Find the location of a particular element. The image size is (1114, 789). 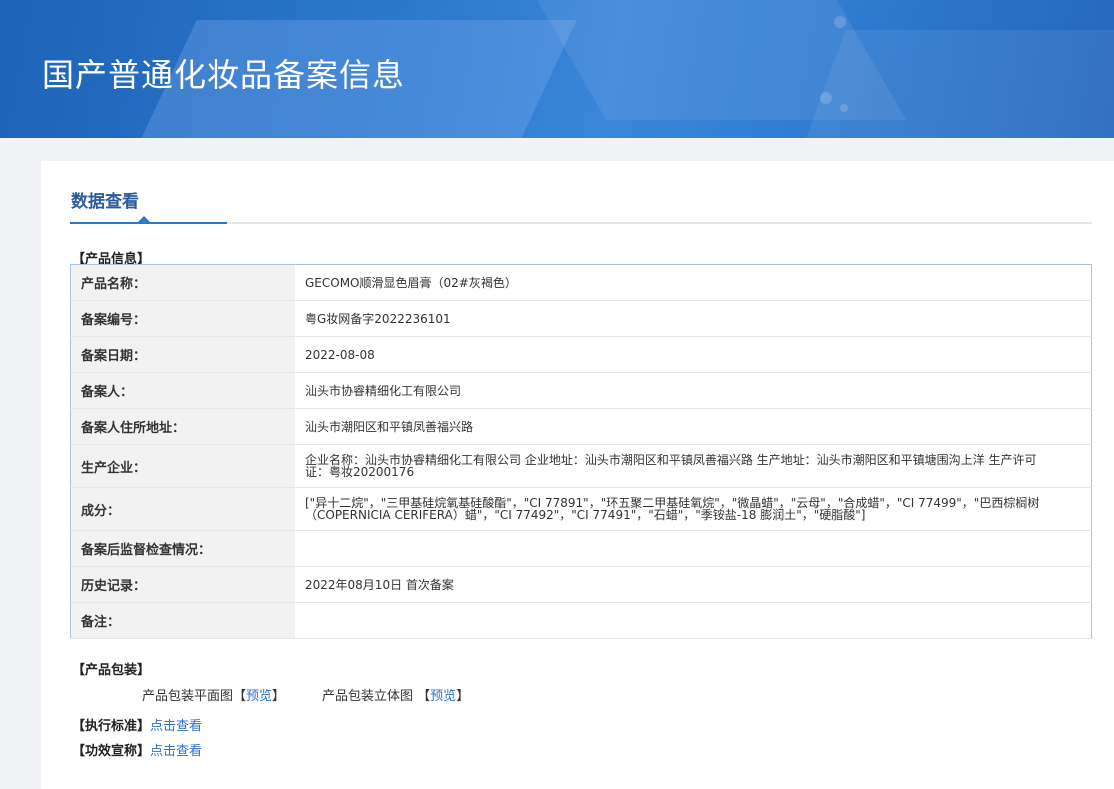

standard-title: 【执行标准】 is located at coordinates (111, 726).